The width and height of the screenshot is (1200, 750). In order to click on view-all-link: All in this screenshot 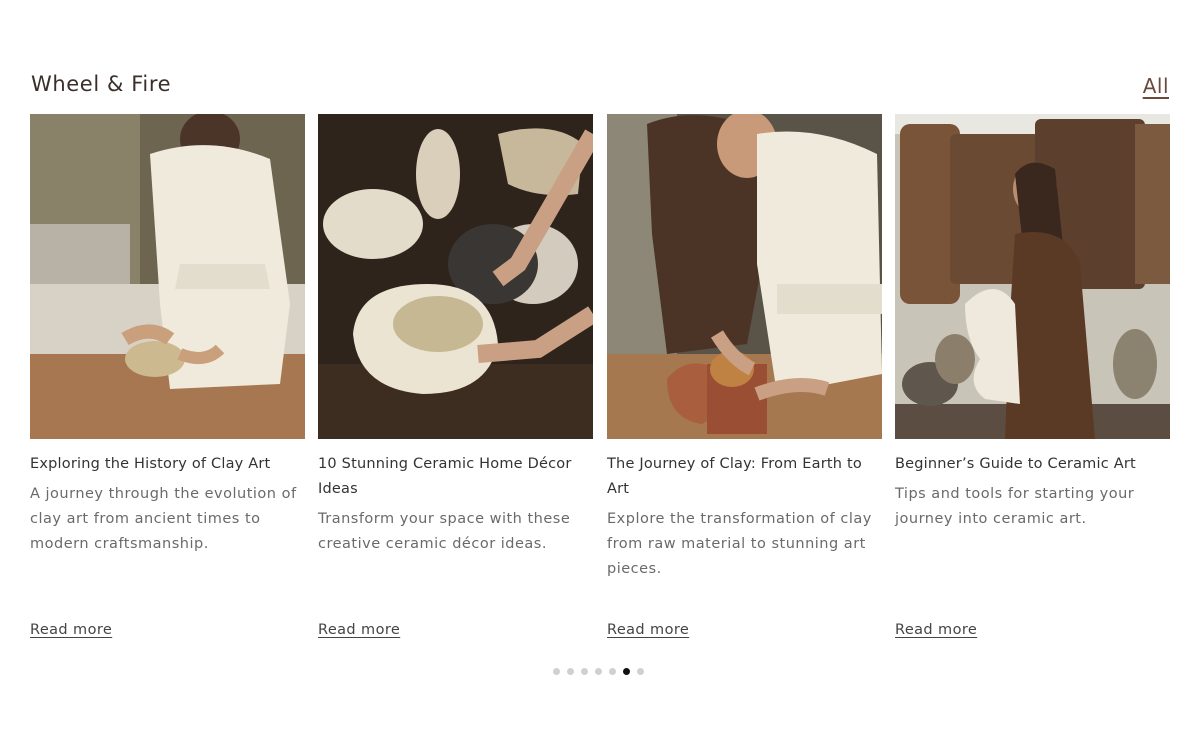, I will do `click(1156, 86)`.